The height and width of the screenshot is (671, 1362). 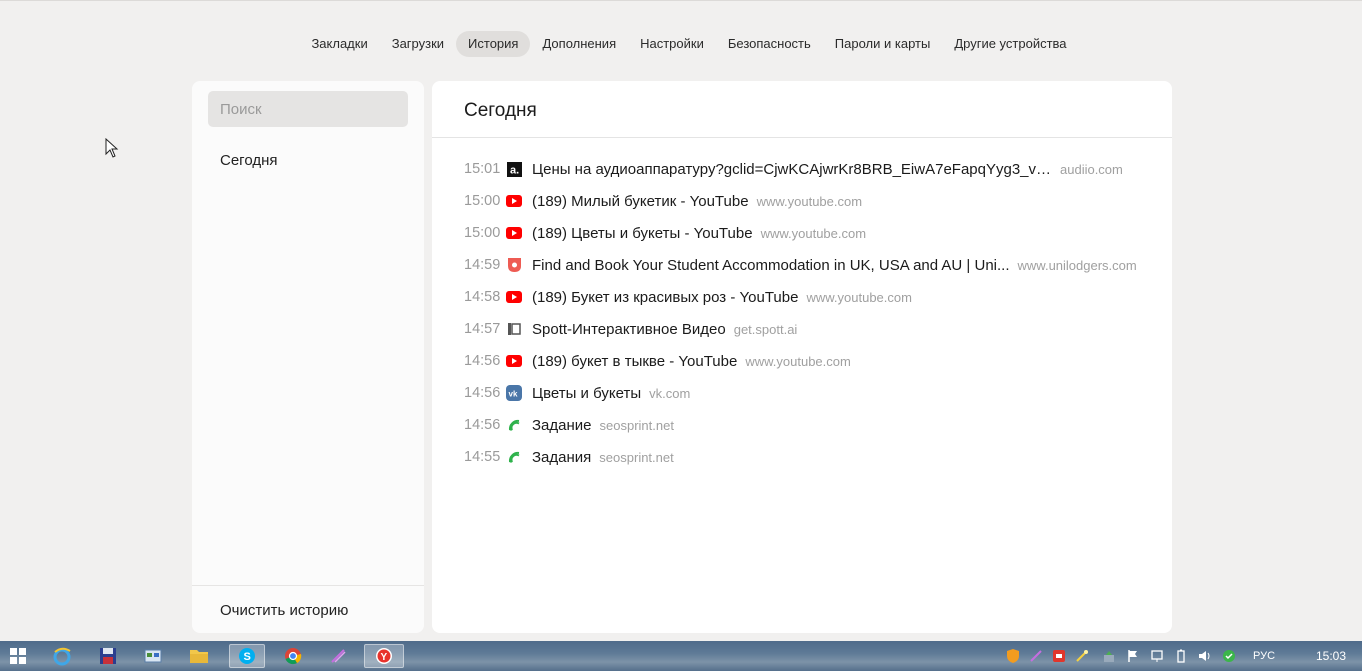 I want to click on entry-title: (189) Милый букетик - YouTube, so click(x=640, y=201).